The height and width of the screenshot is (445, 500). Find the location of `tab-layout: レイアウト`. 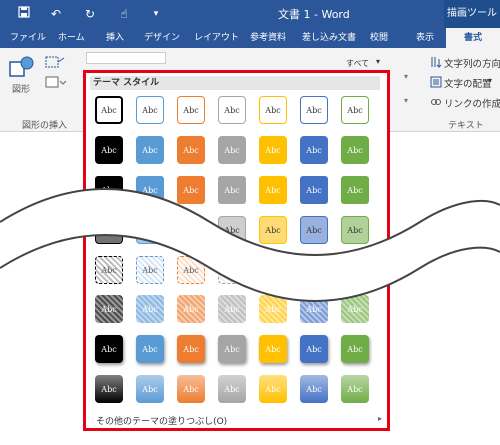

tab-layout: レイアウト is located at coordinates (216, 38).